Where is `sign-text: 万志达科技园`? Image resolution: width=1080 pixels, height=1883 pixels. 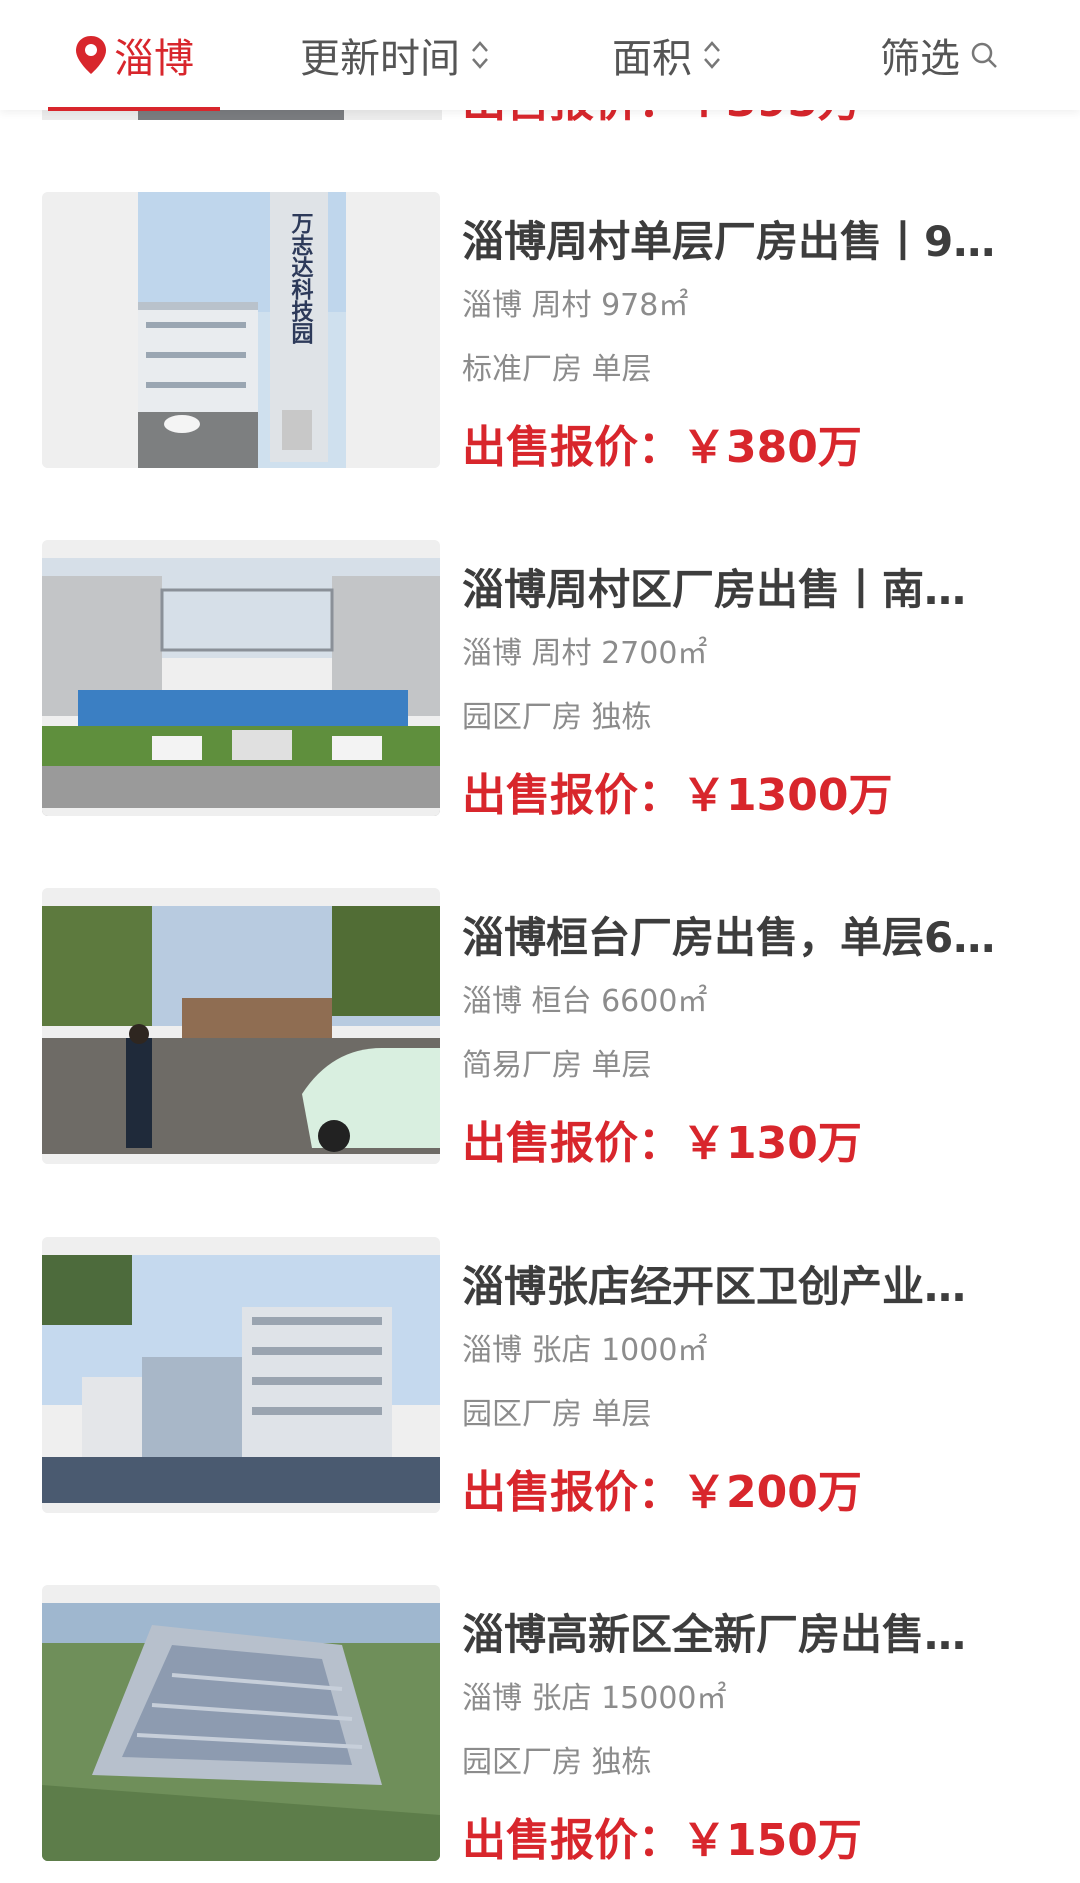
sign-text: 万志达科技园 is located at coordinates (301, 278).